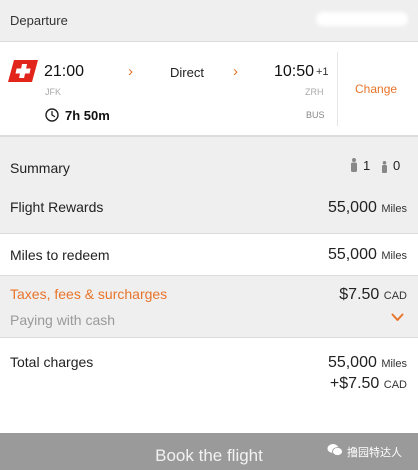 This screenshot has width=418, height=470. I want to click on child-passenger-icon, so click(384, 167).